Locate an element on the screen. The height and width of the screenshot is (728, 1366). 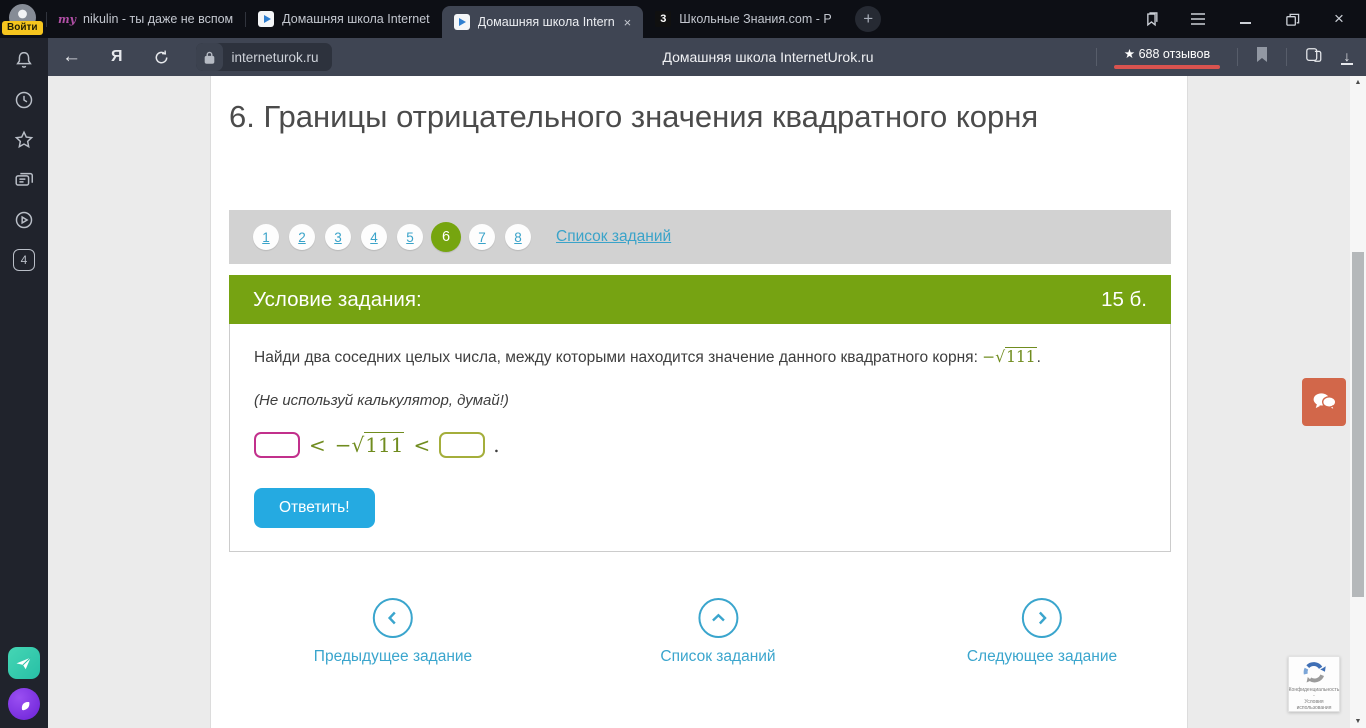
paper-plane-icon is located at coordinates (24, 663).